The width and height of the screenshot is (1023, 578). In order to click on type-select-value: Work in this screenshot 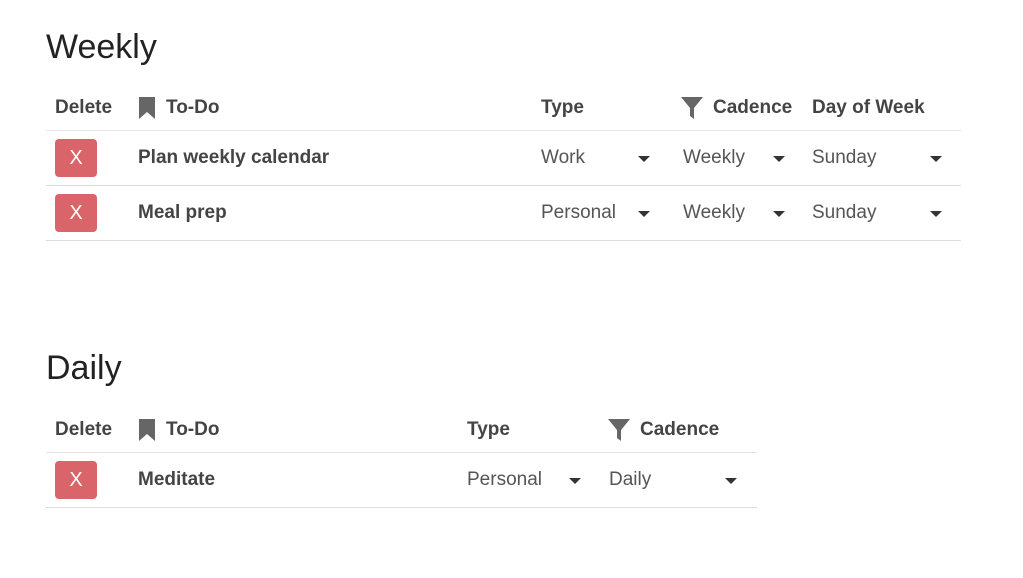, I will do `click(563, 157)`.